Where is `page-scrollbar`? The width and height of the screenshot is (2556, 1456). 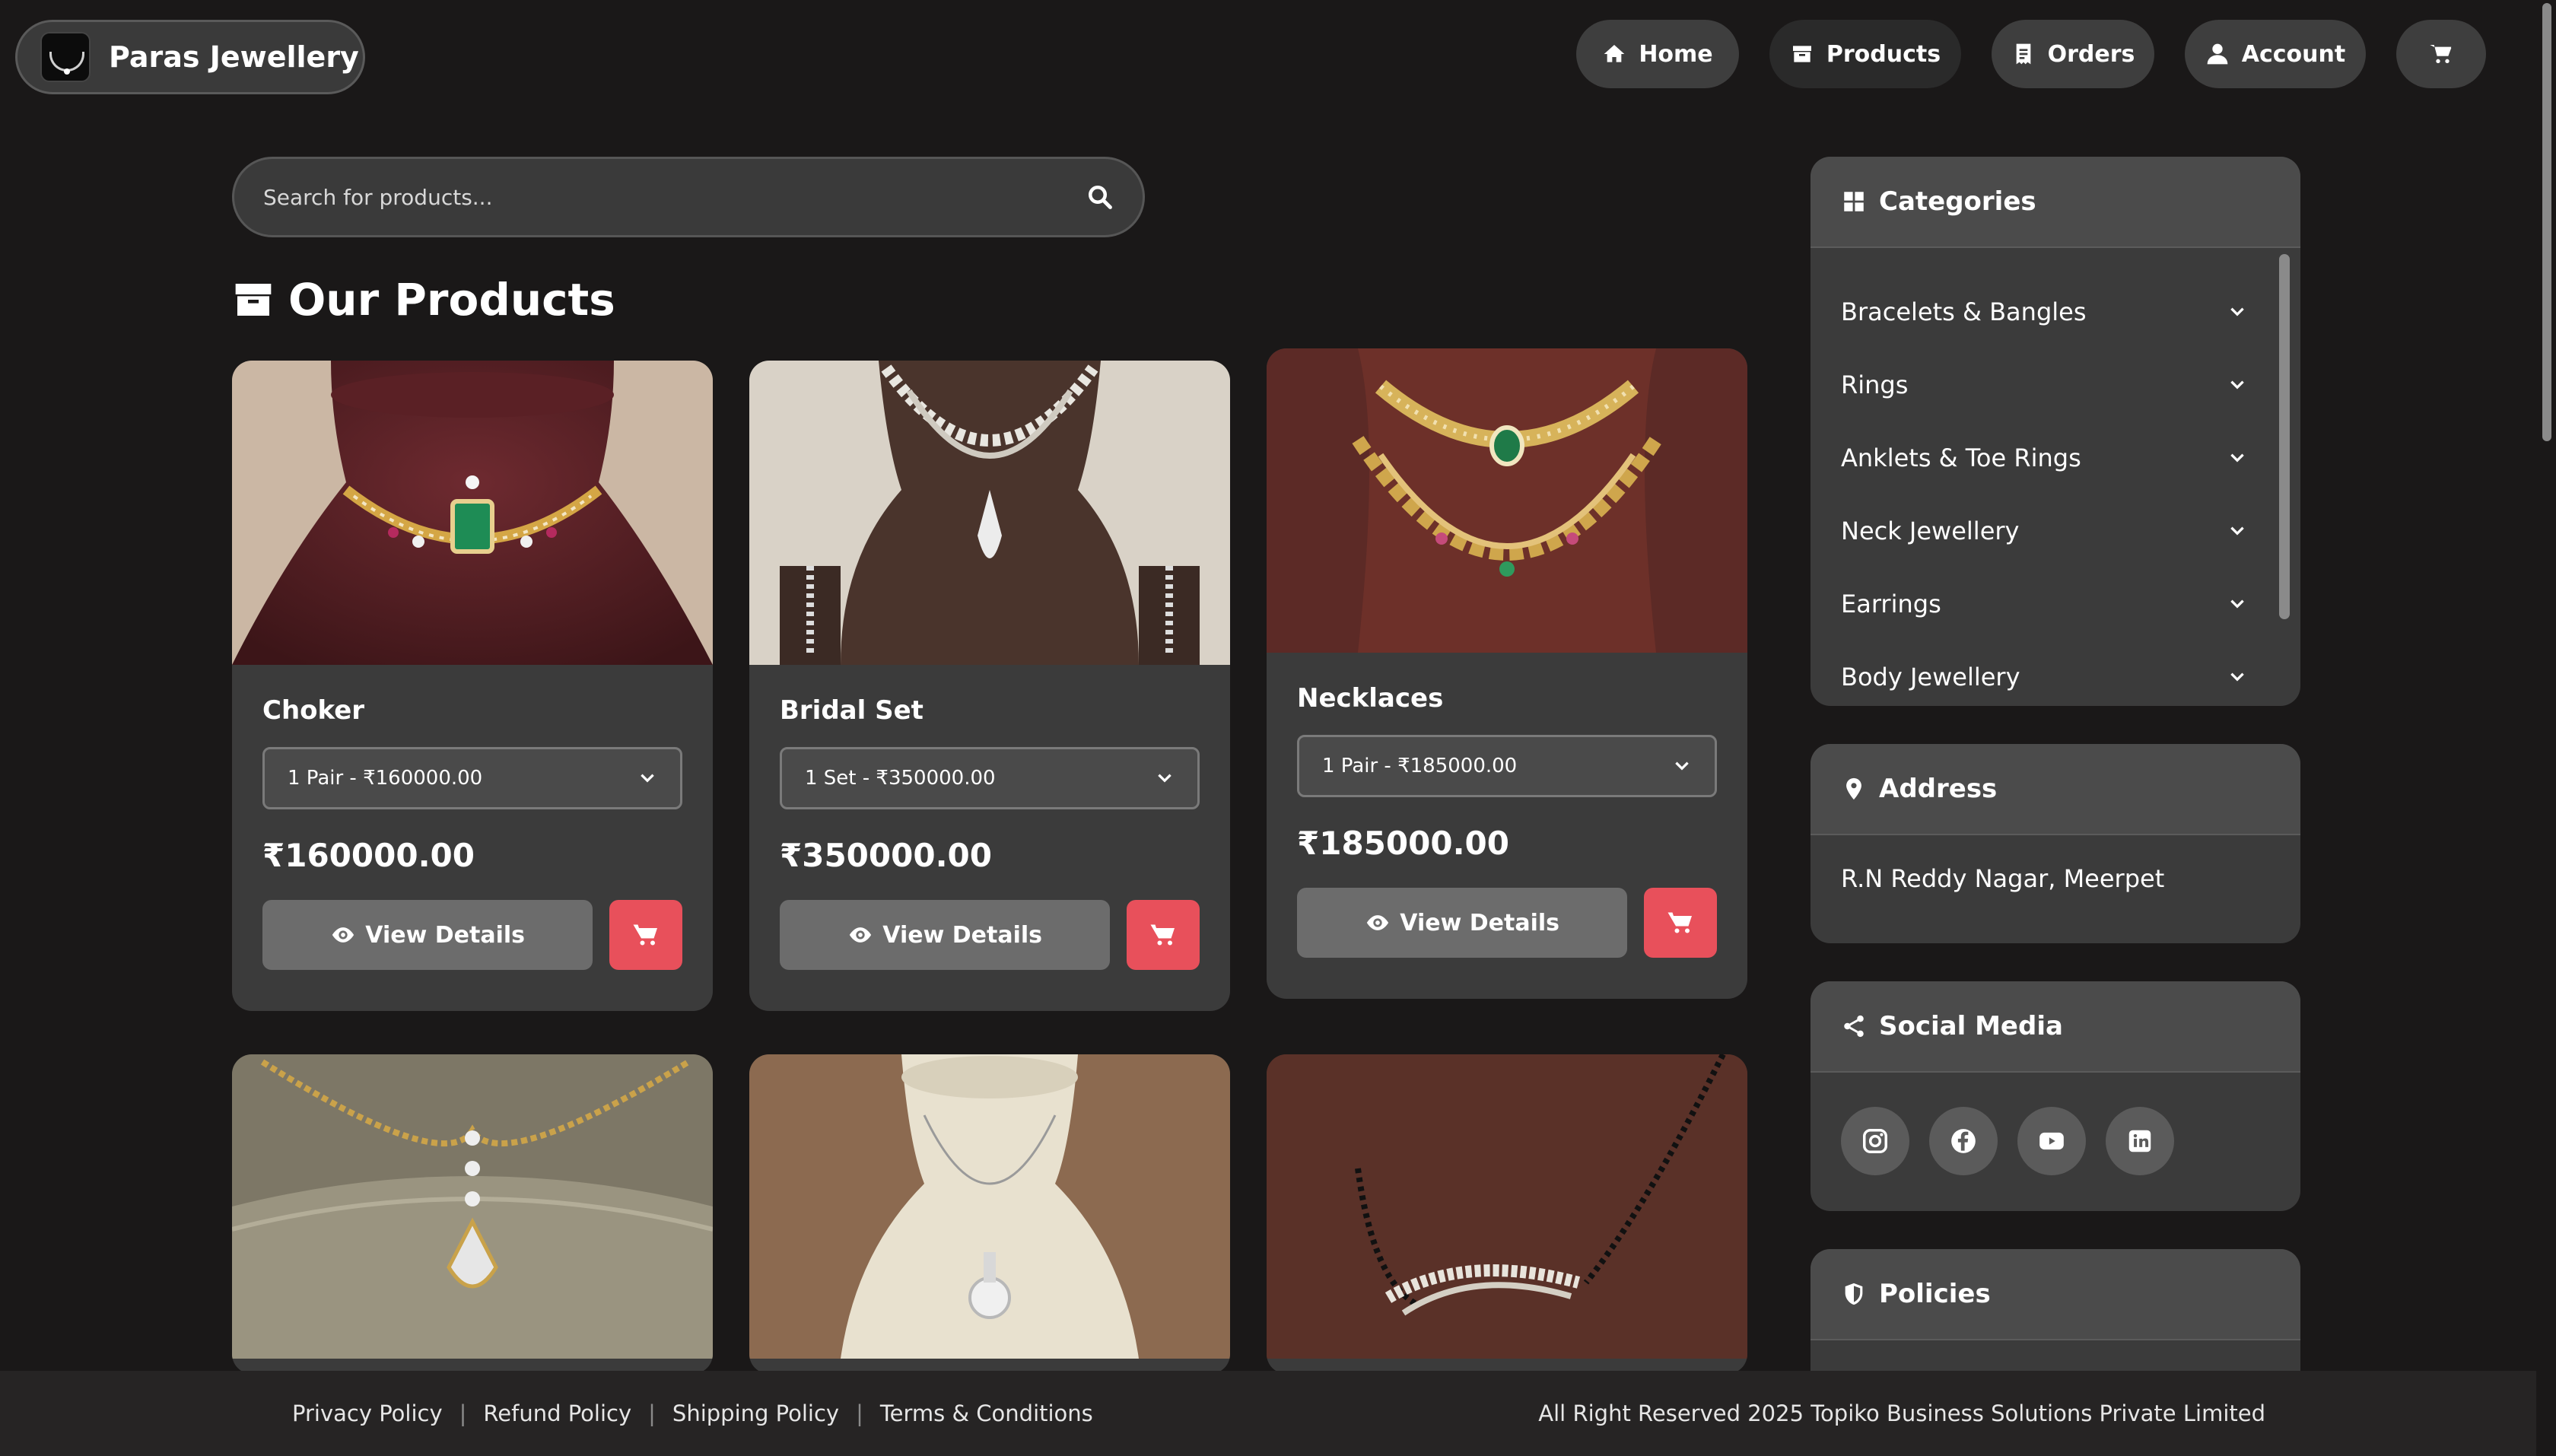
page-scrollbar is located at coordinates (2546, 728).